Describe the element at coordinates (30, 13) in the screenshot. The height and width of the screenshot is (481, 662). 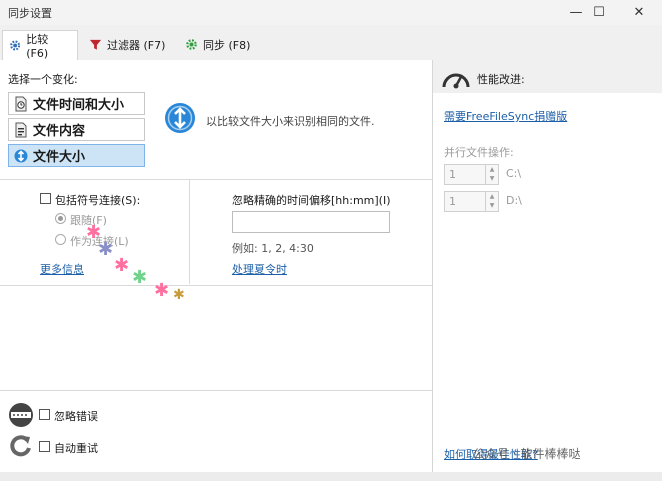
I see `window-title: 同步设置` at that location.